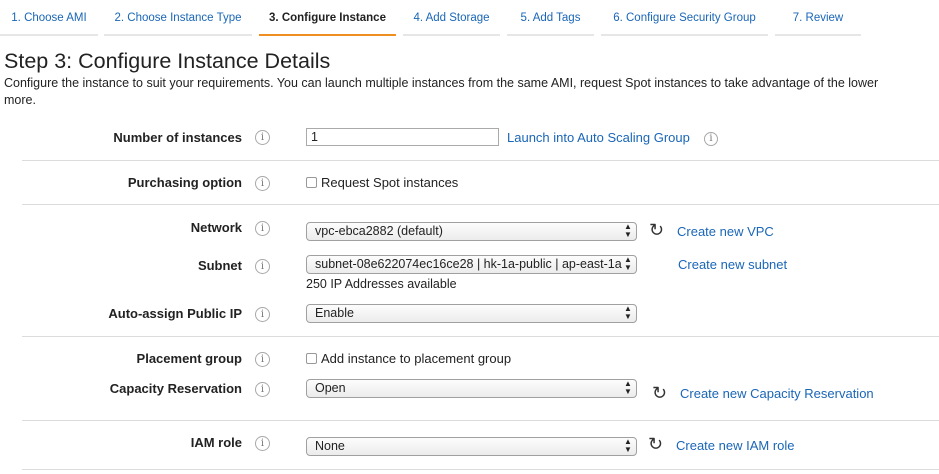  I want to click on request-spot-label: Request Spot instances, so click(390, 182).